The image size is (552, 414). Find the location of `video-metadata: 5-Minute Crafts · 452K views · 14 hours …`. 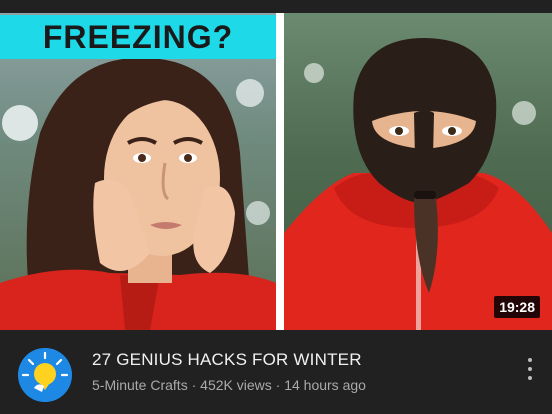

video-metadata: 5-Minute Crafts · 452K views · 14 hours … is located at coordinates (229, 385).